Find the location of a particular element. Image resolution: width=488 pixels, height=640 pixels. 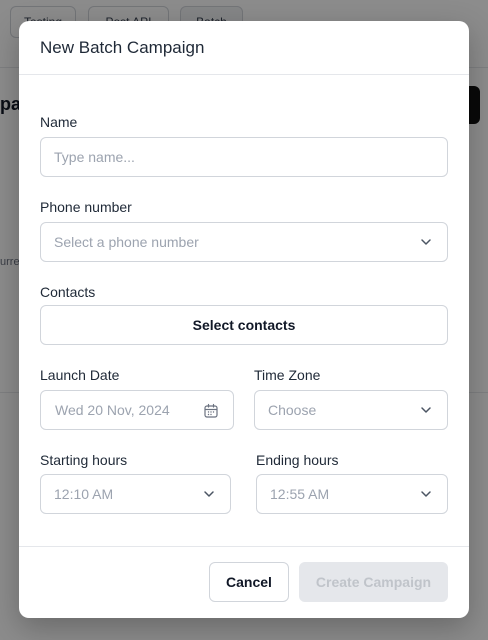

time-zone-label: Time Zone is located at coordinates (287, 375).